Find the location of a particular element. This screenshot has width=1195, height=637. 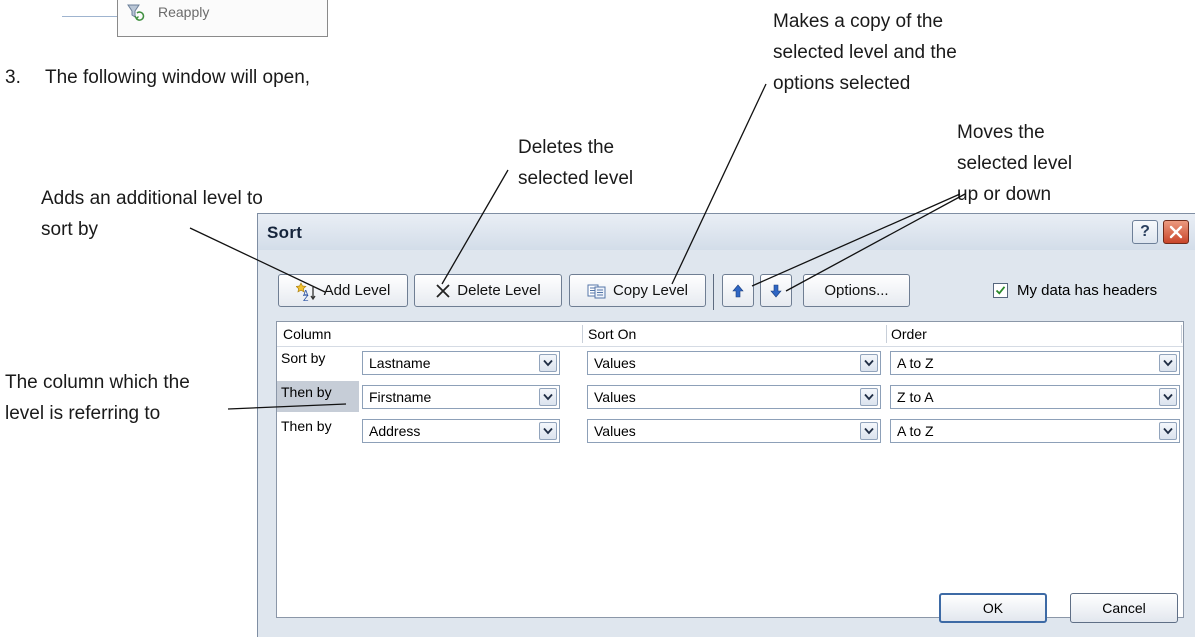

pointer-column is located at coordinates (287, 406).